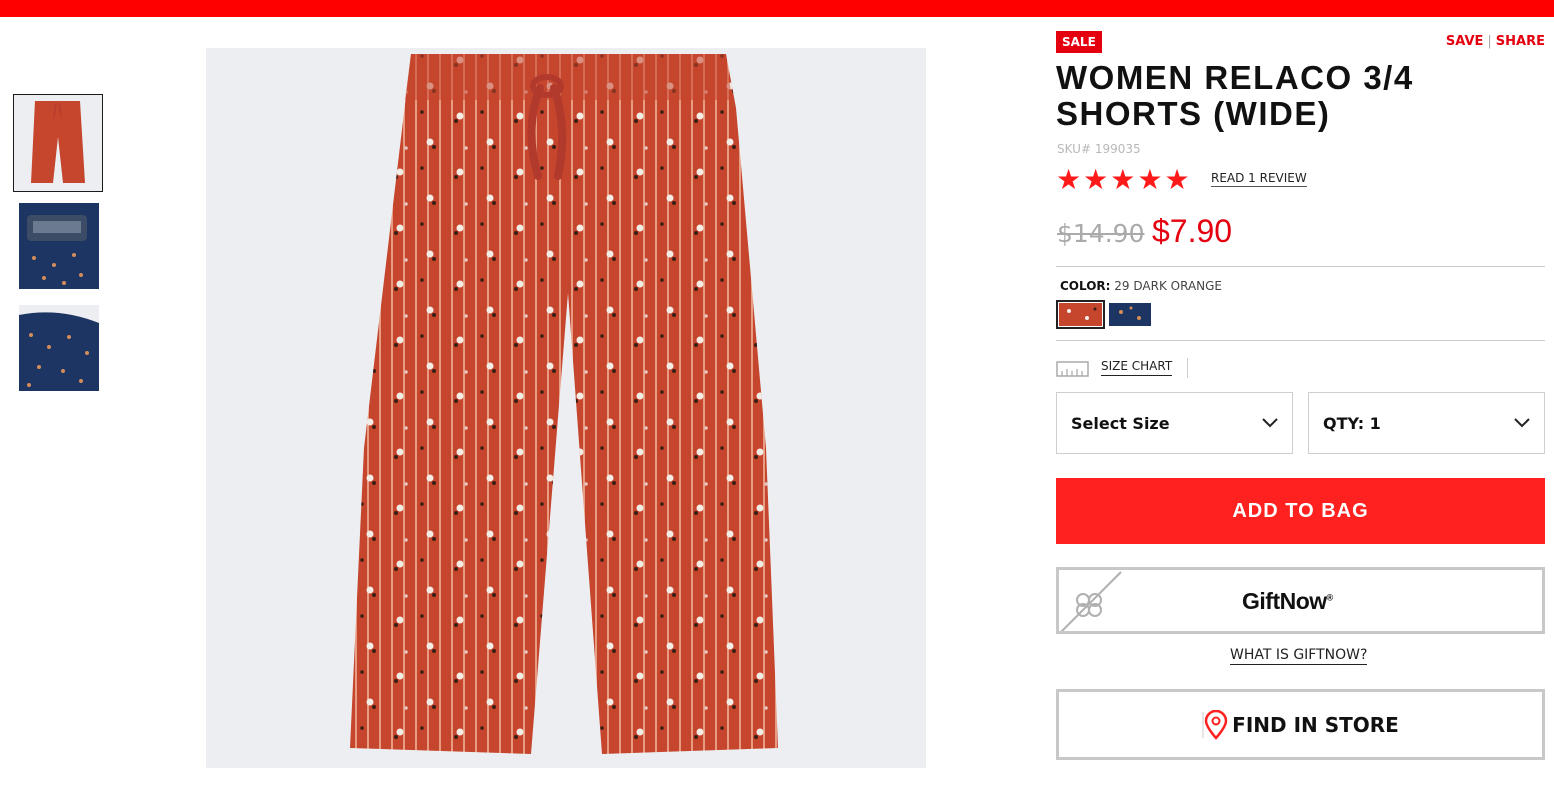 Image resolution: width=1554 pixels, height=788 pixels. Describe the element at coordinates (1174, 423) in the screenshot. I see `size-select: Select Size` at that location.